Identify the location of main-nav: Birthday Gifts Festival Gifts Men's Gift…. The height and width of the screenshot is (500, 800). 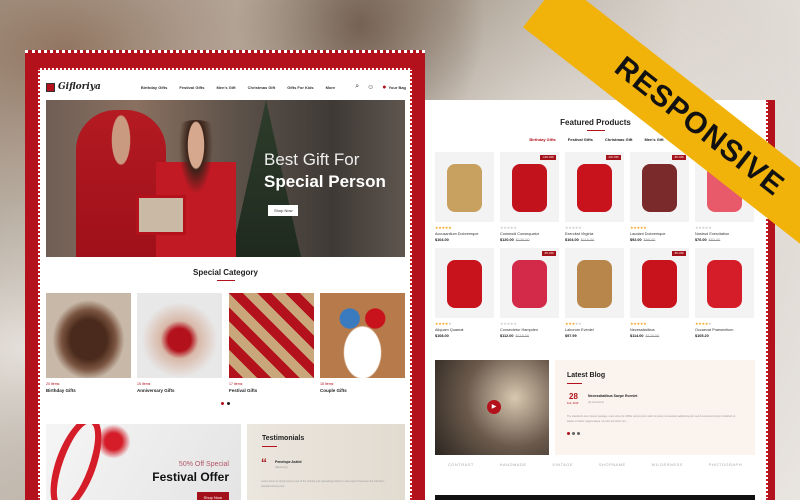
(238, 87).